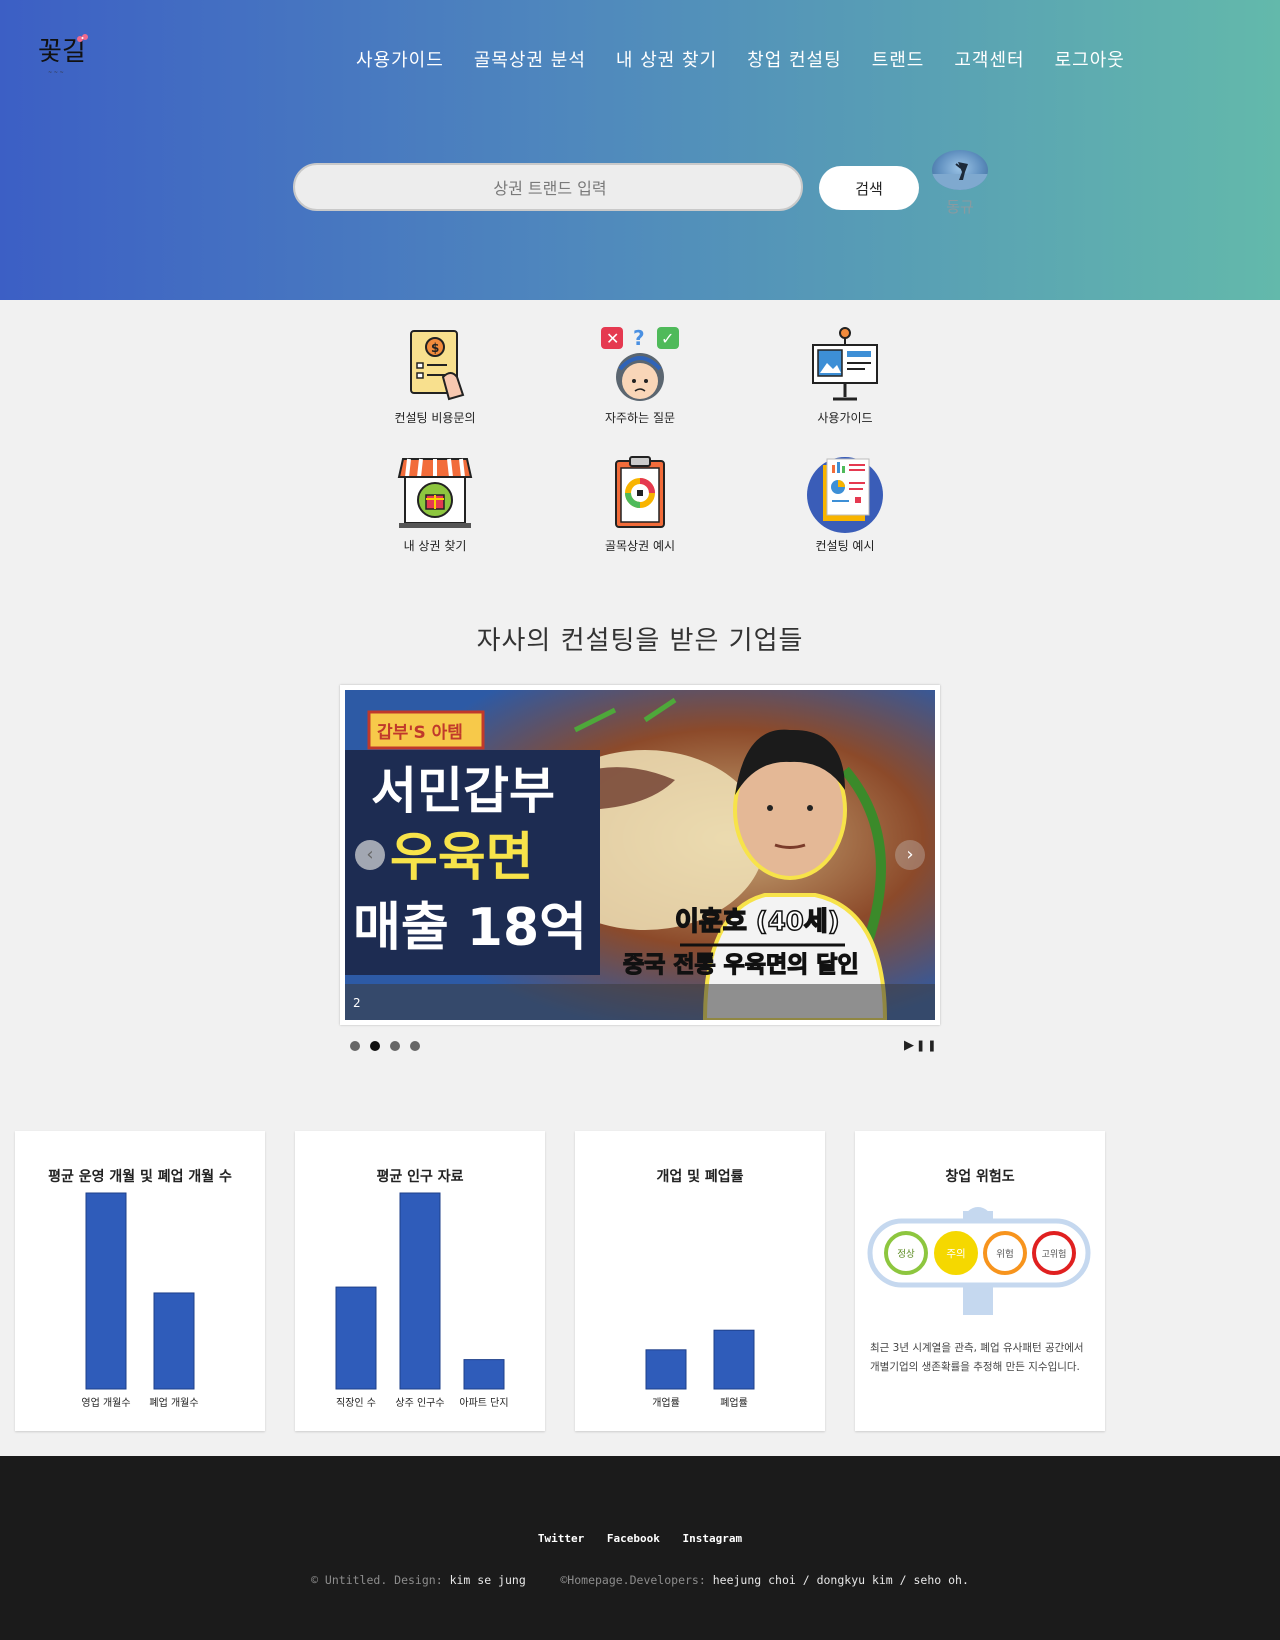  Describe the element at coordinates (370, 855) in the screenshot. I see `prev-arrow-icon: ‹` at that location.